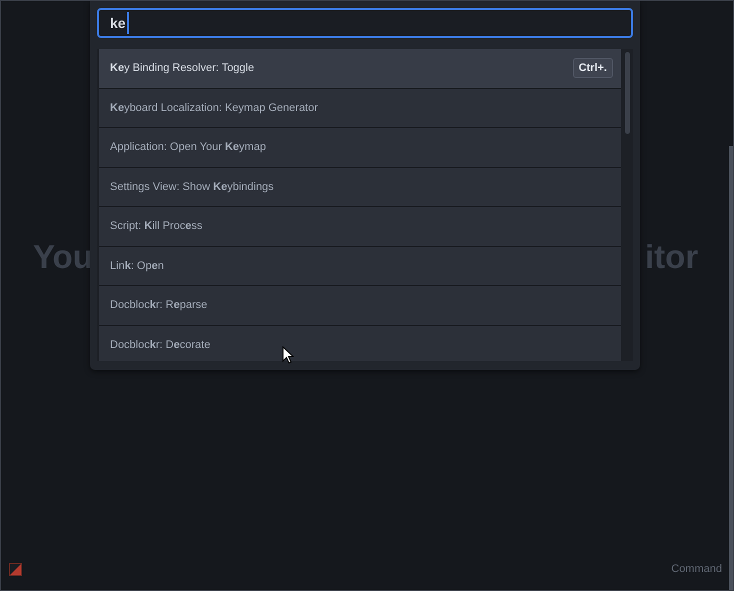 The height and width of the screenshot is (591, 734). What do you see at coordinates (360, 187) in the screenshot?
I see `command-item: Settings View: Show Keybindings` at bounding box center [360, 187].